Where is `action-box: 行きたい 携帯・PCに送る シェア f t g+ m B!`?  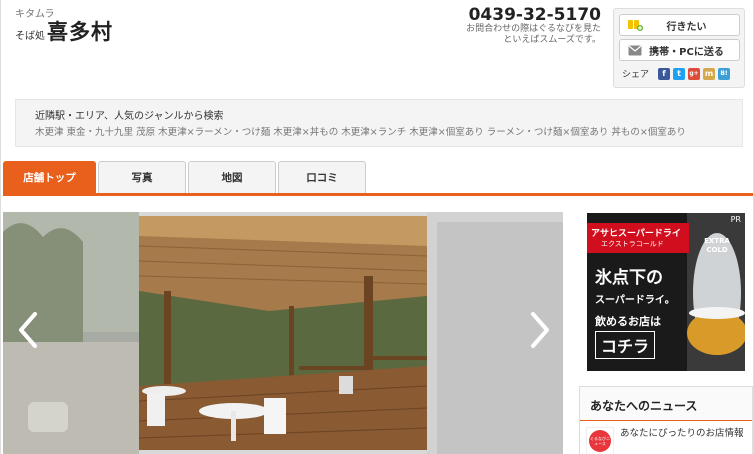
action-box: 行きたい 携帯・PCに送る シェア f t g+ m B! is located at coordinates (679, 48).